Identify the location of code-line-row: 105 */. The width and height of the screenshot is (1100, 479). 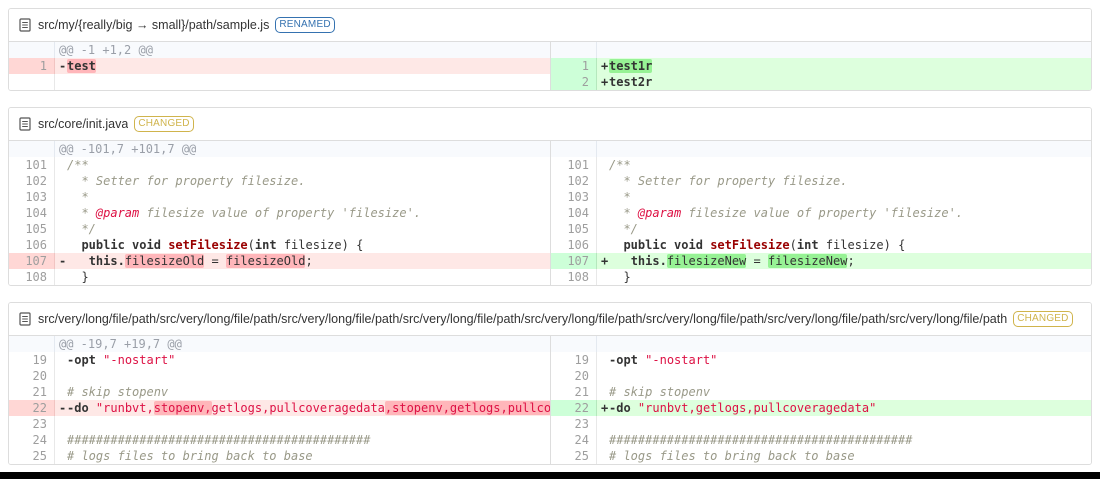
(821, 229).